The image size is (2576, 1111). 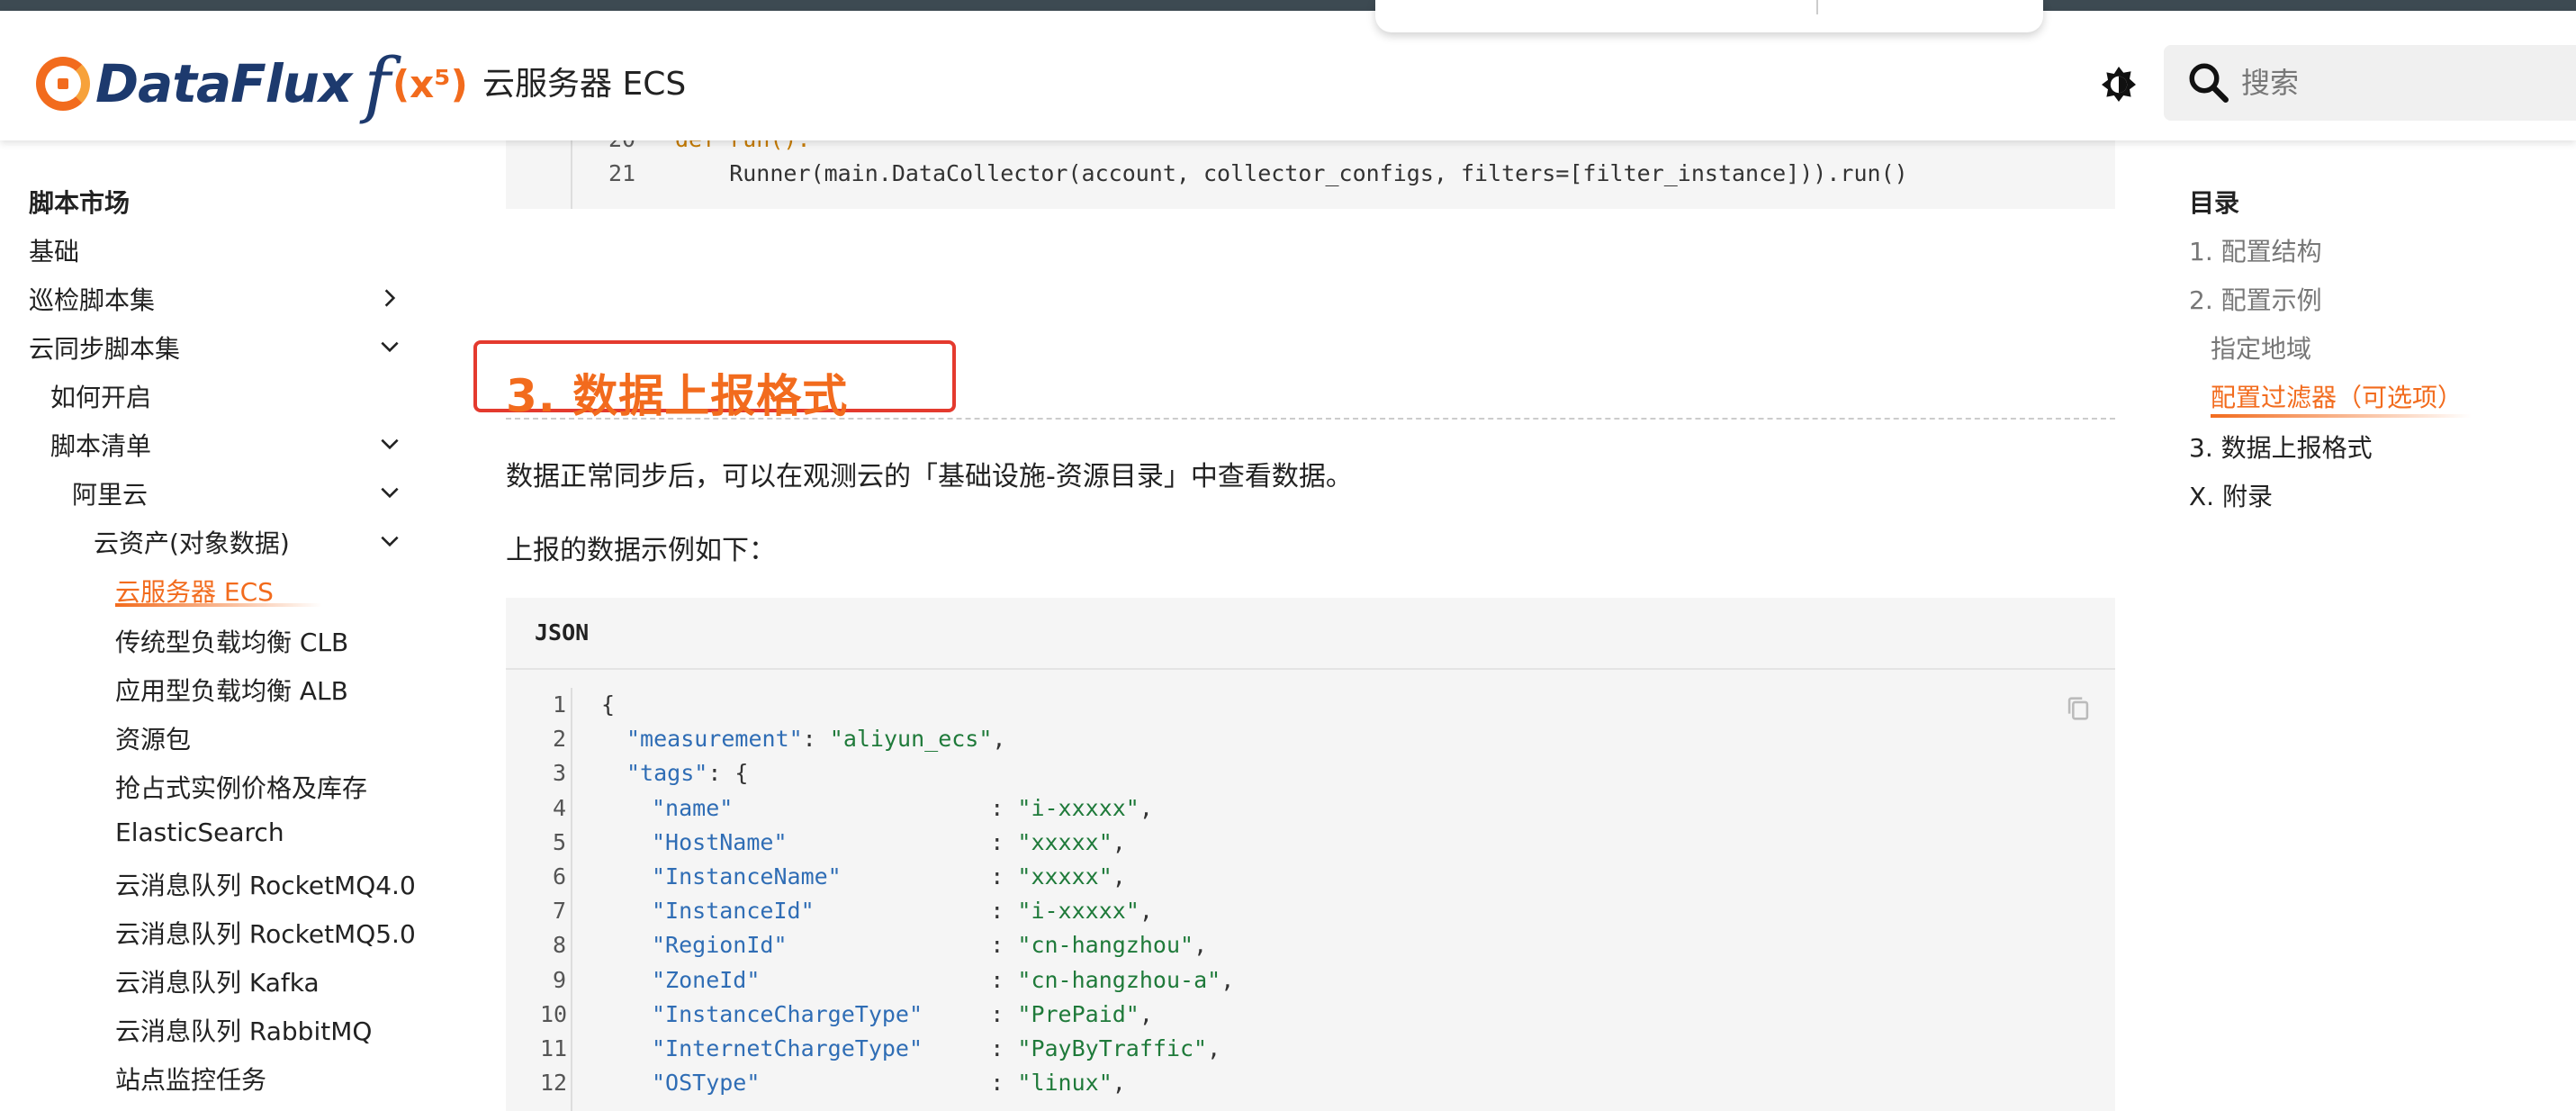 What do you see at coordinates (389, 298) in the screenshot?
I see `chevron-right-icon` at bounding box center [389, 298].